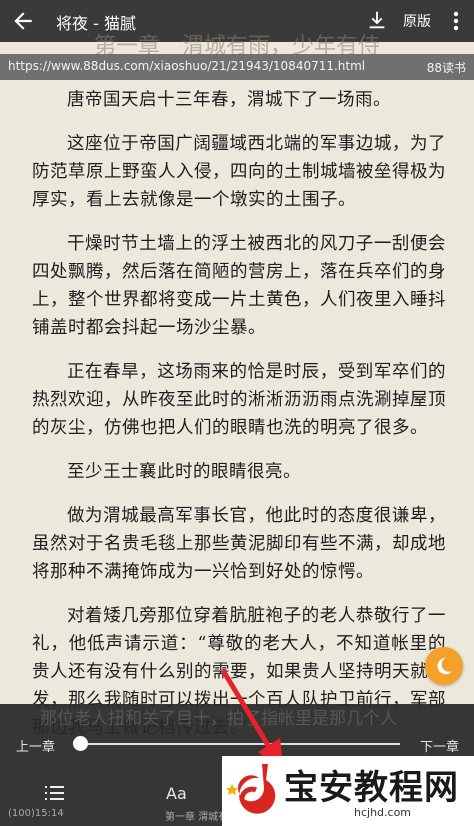 The height and width of the screenshot is (826, 474). Describe the element at coordinates (240, 744) in the screenshot. I see `chapter-progress-slider` at that location.